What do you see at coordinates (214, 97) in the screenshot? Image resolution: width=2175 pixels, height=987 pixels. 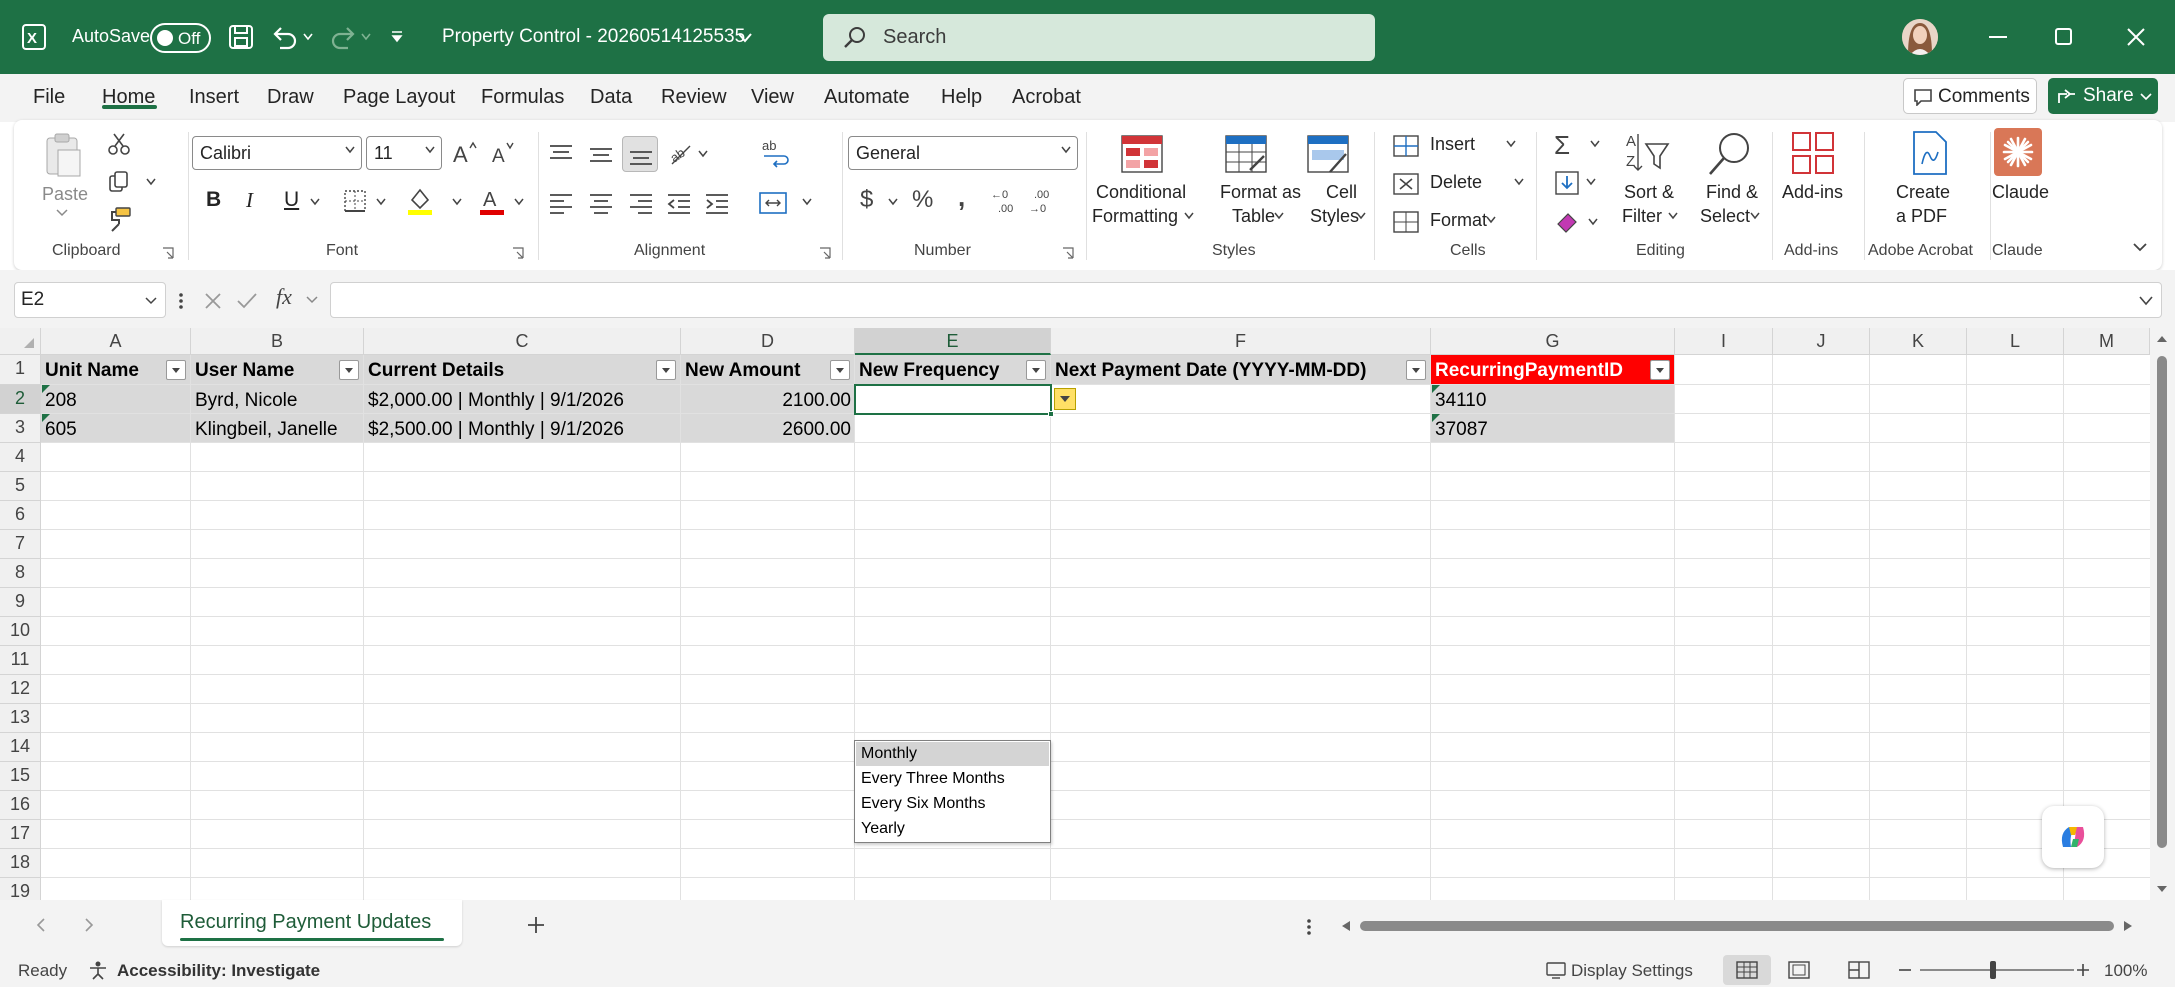 I see `menu-insert: Insert` at bounding box center [214, 97].